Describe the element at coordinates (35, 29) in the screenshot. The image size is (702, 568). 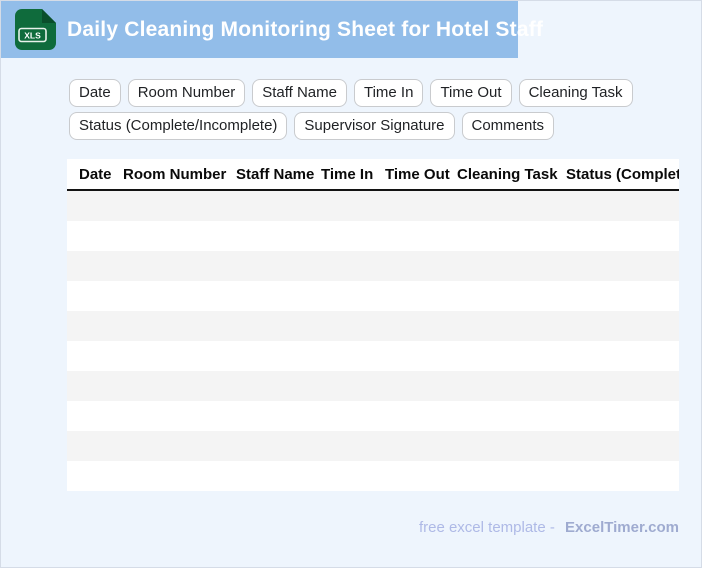
I see `xls-file-icon: XLS` at that location.